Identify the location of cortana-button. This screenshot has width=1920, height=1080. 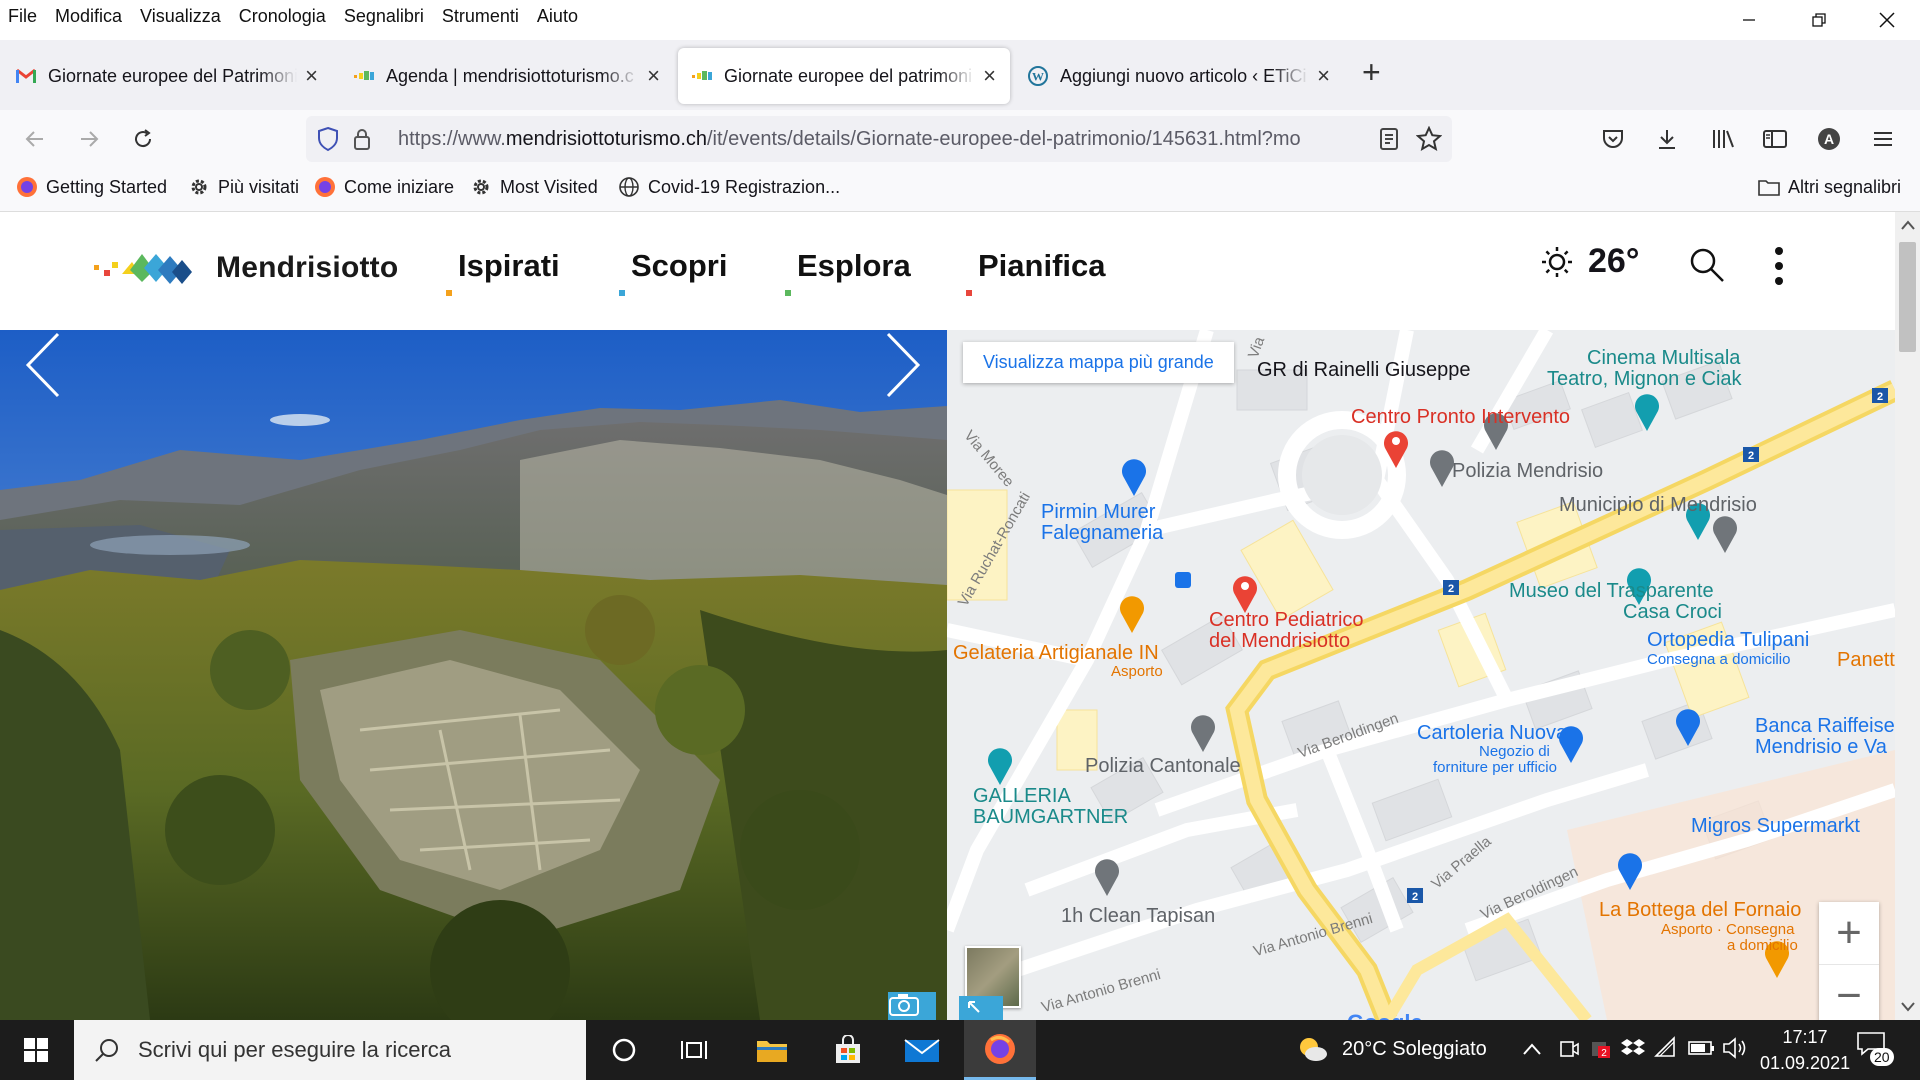
(624, 1050).